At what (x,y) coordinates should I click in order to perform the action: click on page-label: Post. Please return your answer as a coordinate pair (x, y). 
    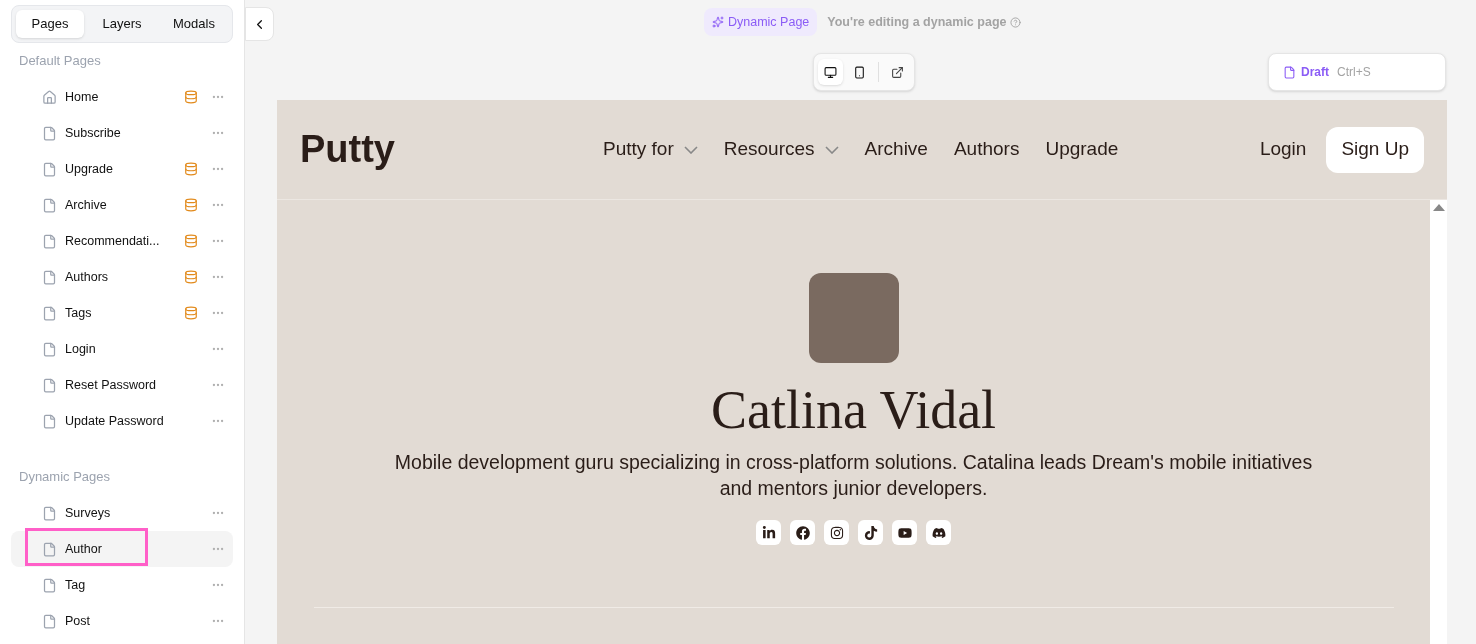
    Looking at the image, I should click on (77, 621).